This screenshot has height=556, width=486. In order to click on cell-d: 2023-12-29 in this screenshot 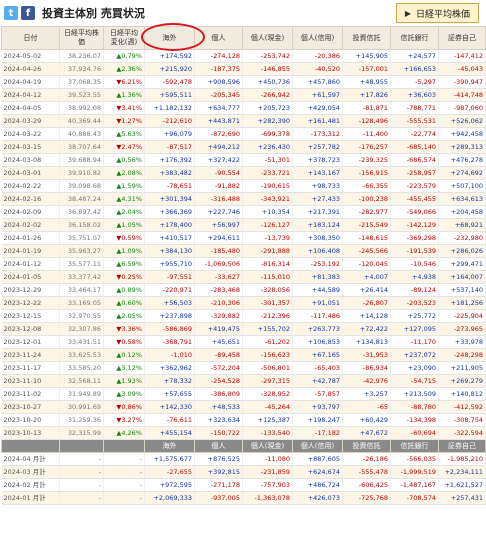, I will do `click(30, 290)`.